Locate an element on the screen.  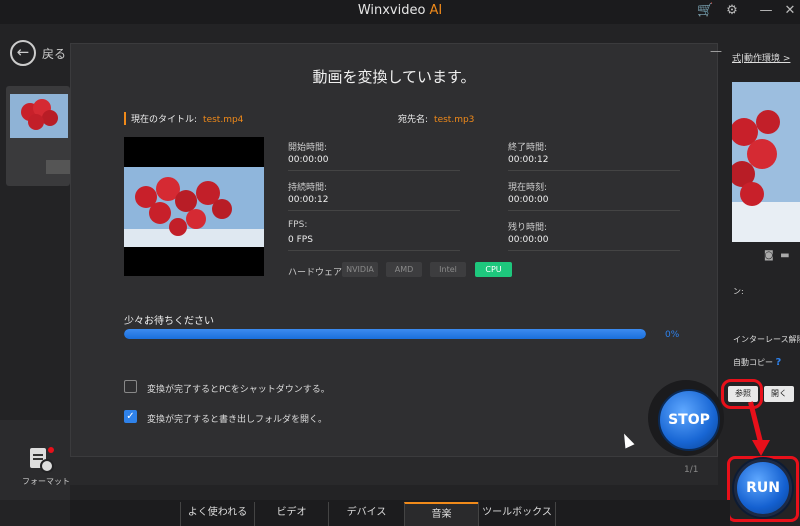
duration-label: 持続時間: is located at coordinates (308, 188).